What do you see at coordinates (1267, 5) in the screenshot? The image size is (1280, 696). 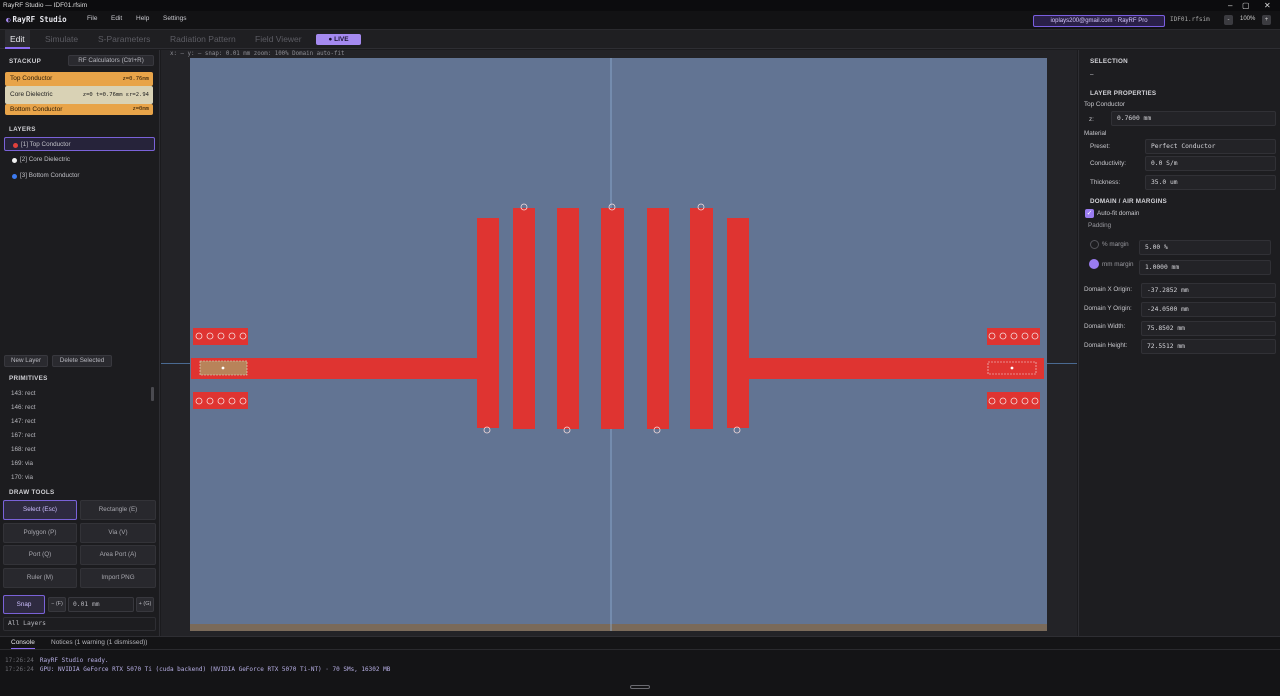 I see `close-icon: ✕` at bounding box center [1267, 5].